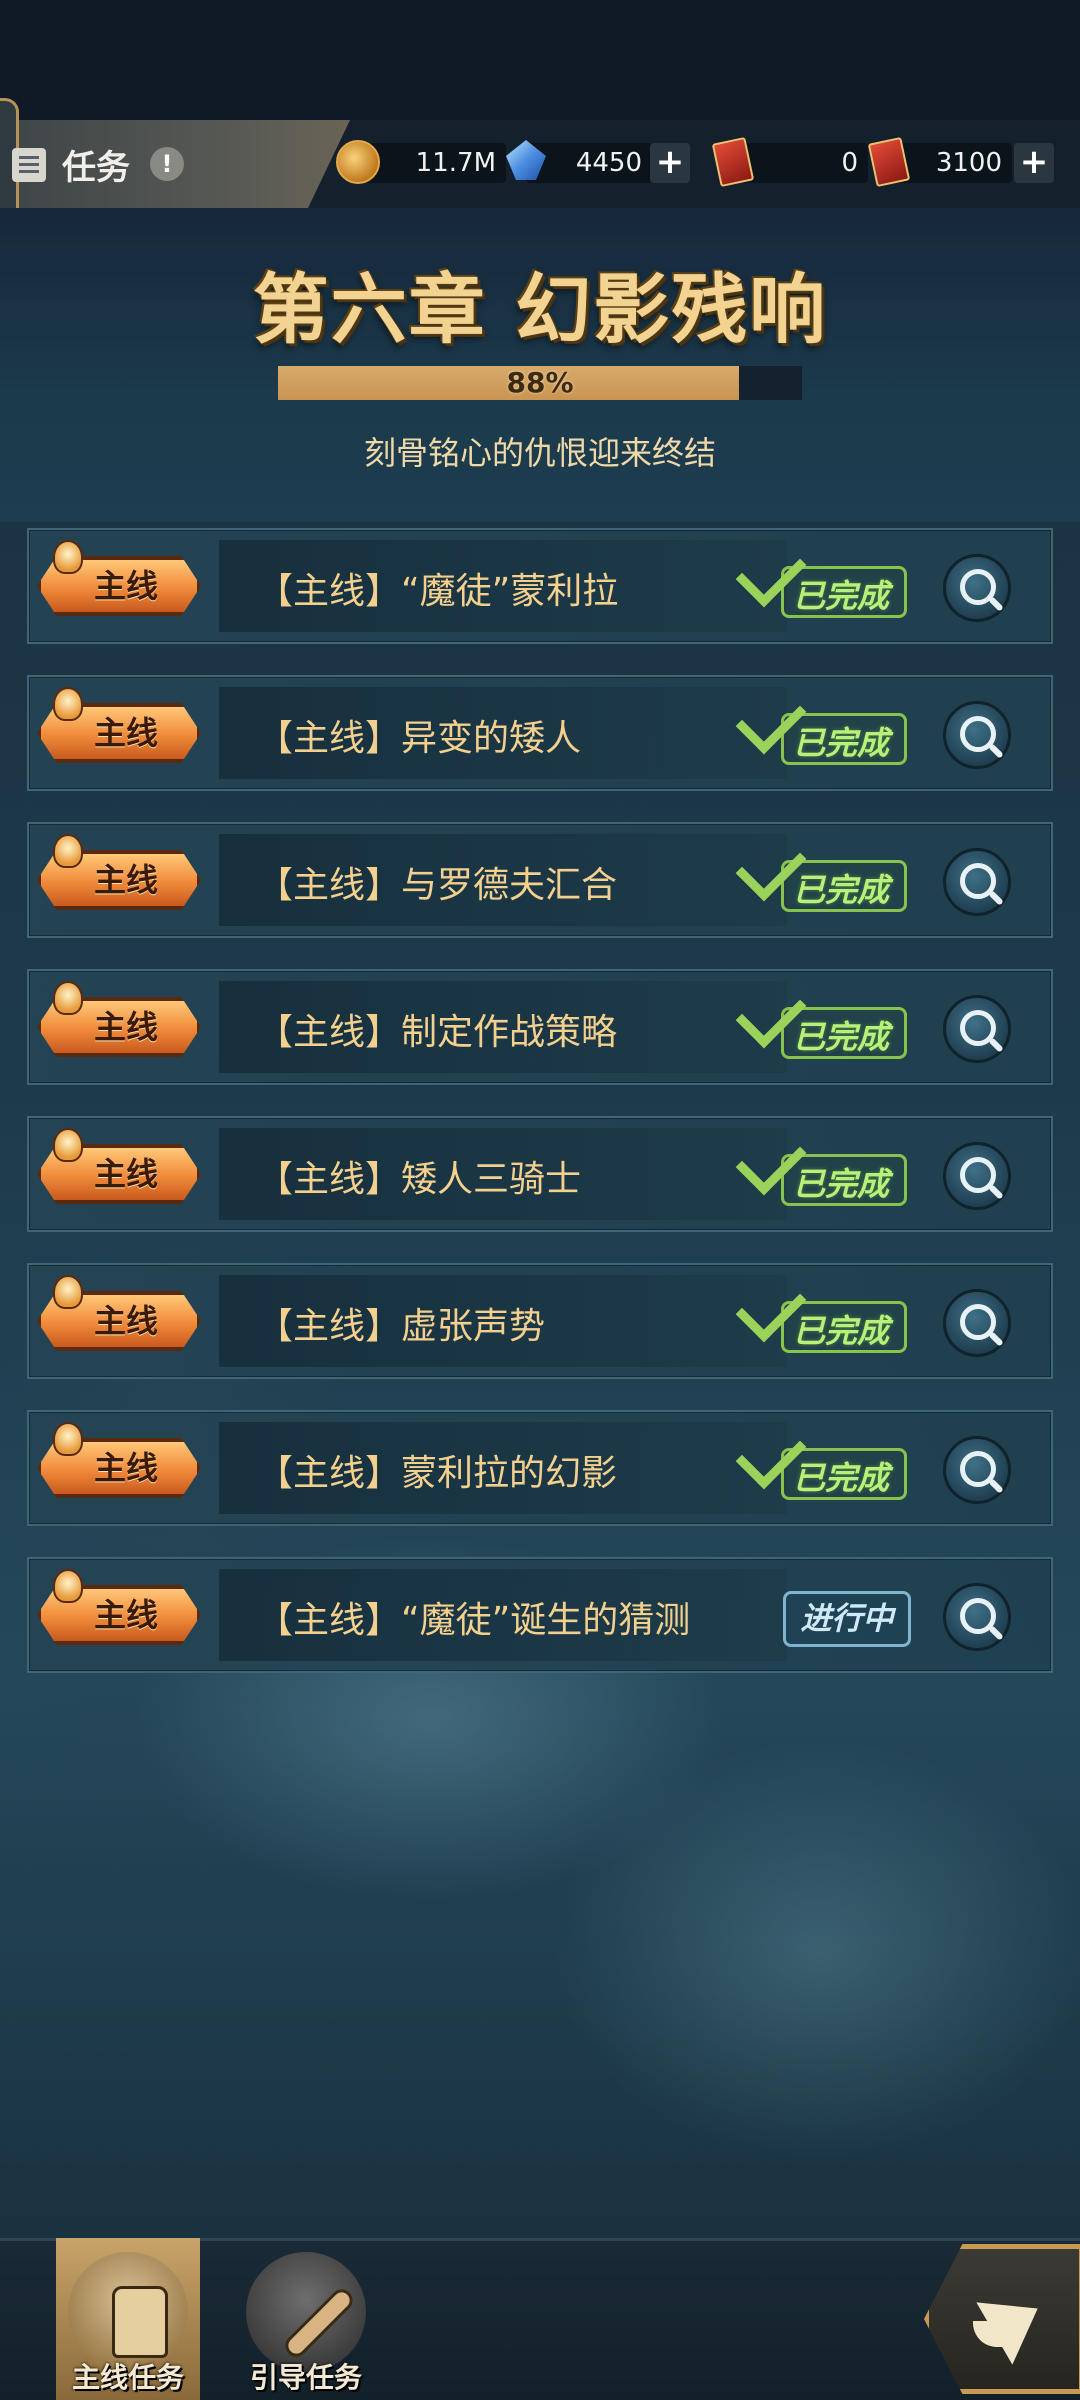 Image resolution: width=1080 pixels, height=2400 pixels. I want to click on chapter-title: 第六章 幻影残响, so click(540, 309).